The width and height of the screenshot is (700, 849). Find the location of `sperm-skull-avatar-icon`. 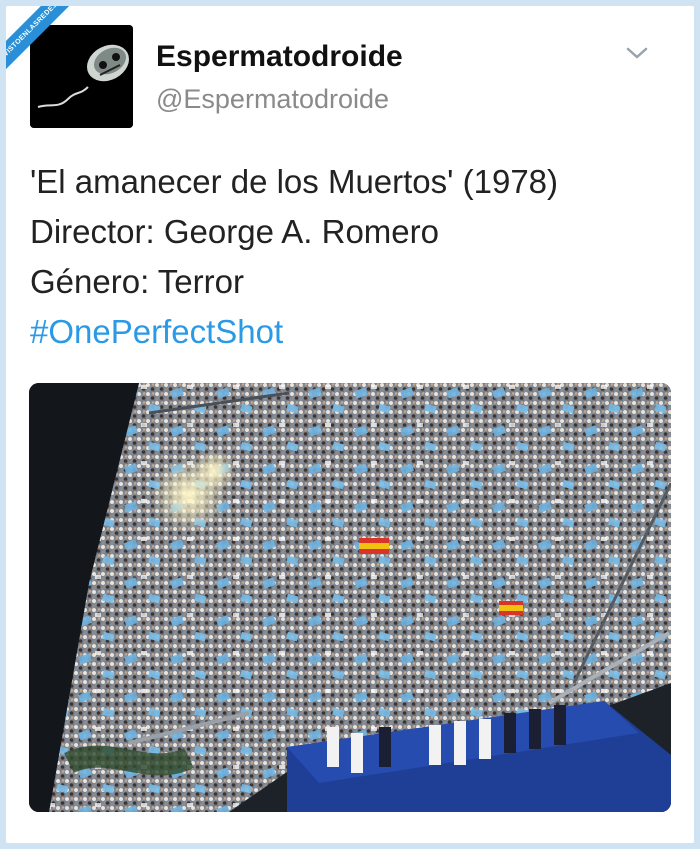

sperm-skull-avatar-icon is located at coordinates (81, 76).